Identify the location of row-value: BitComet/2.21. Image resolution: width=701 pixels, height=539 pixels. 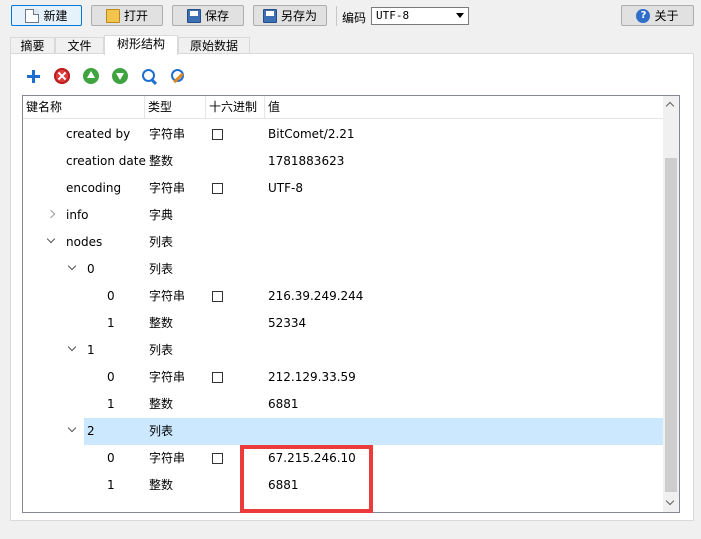
(311, 134).